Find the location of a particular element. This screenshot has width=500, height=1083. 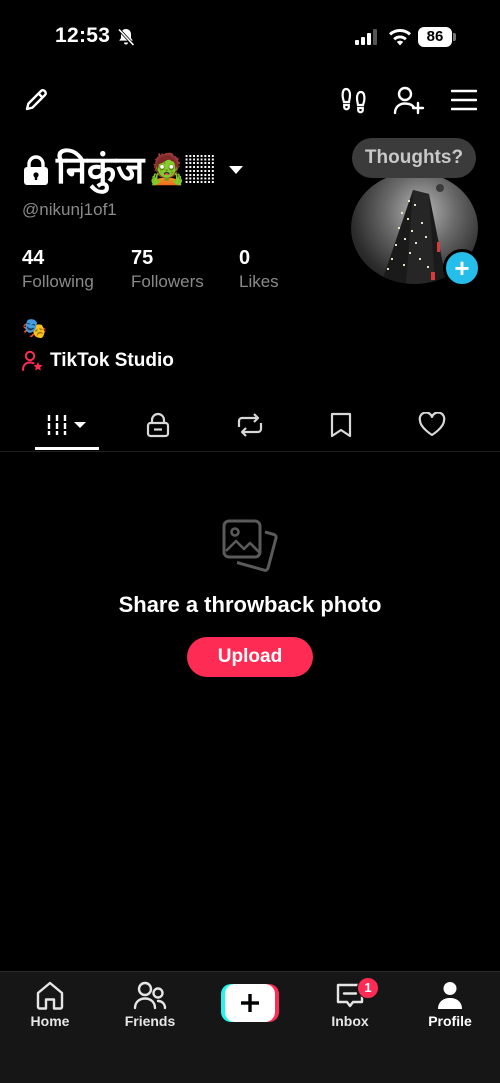

stat-likes: 0 Likes is located at coordinates (259, 269).